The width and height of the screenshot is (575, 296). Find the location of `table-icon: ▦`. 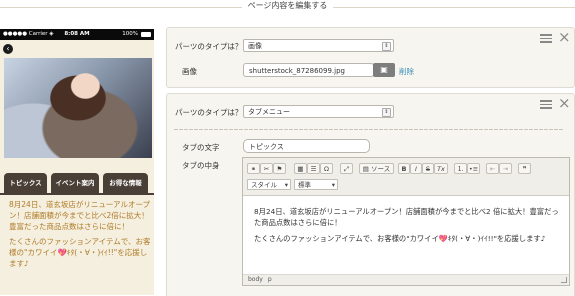

table-icon: ▦ is located at coordinates (300, 168).